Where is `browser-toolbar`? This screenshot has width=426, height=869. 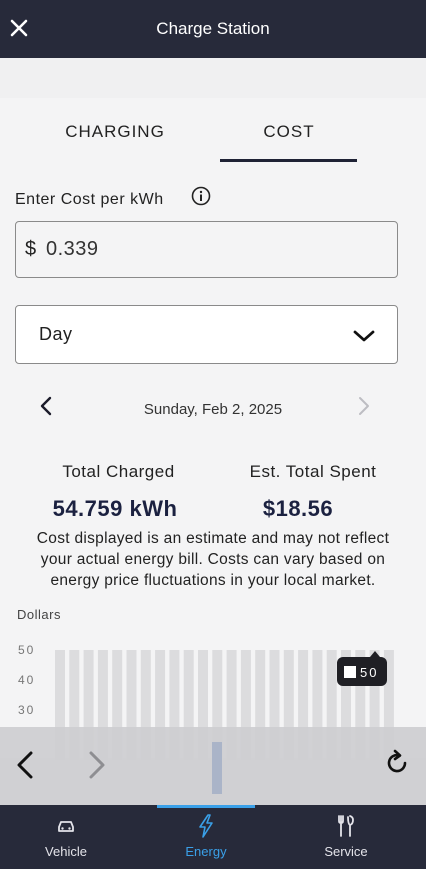 browser-toolbar is located at coordinates (213, 766).